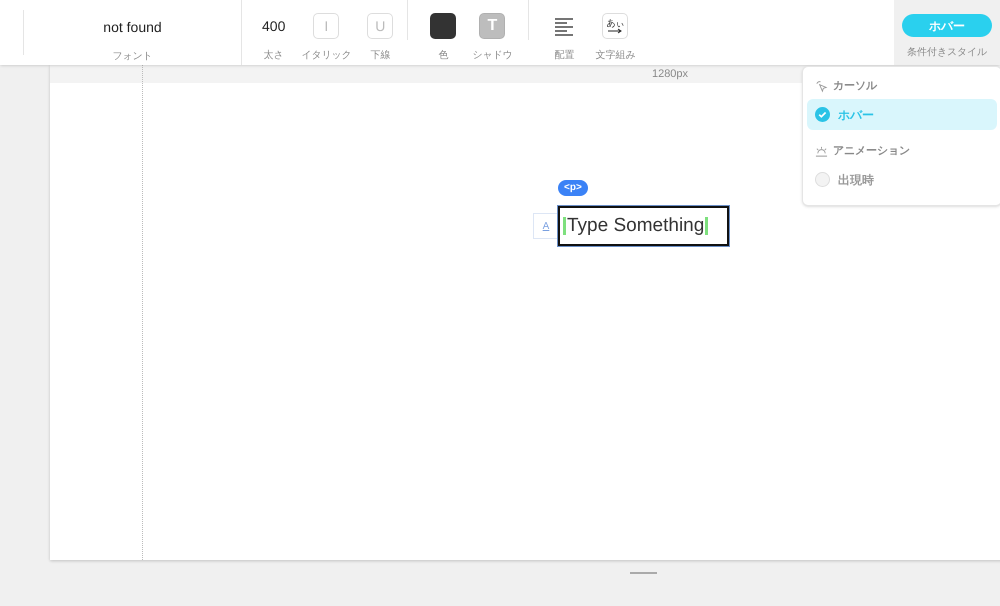 The image size is (1000, 606). I want to click on arrow-right-icon, so click(615, 31).